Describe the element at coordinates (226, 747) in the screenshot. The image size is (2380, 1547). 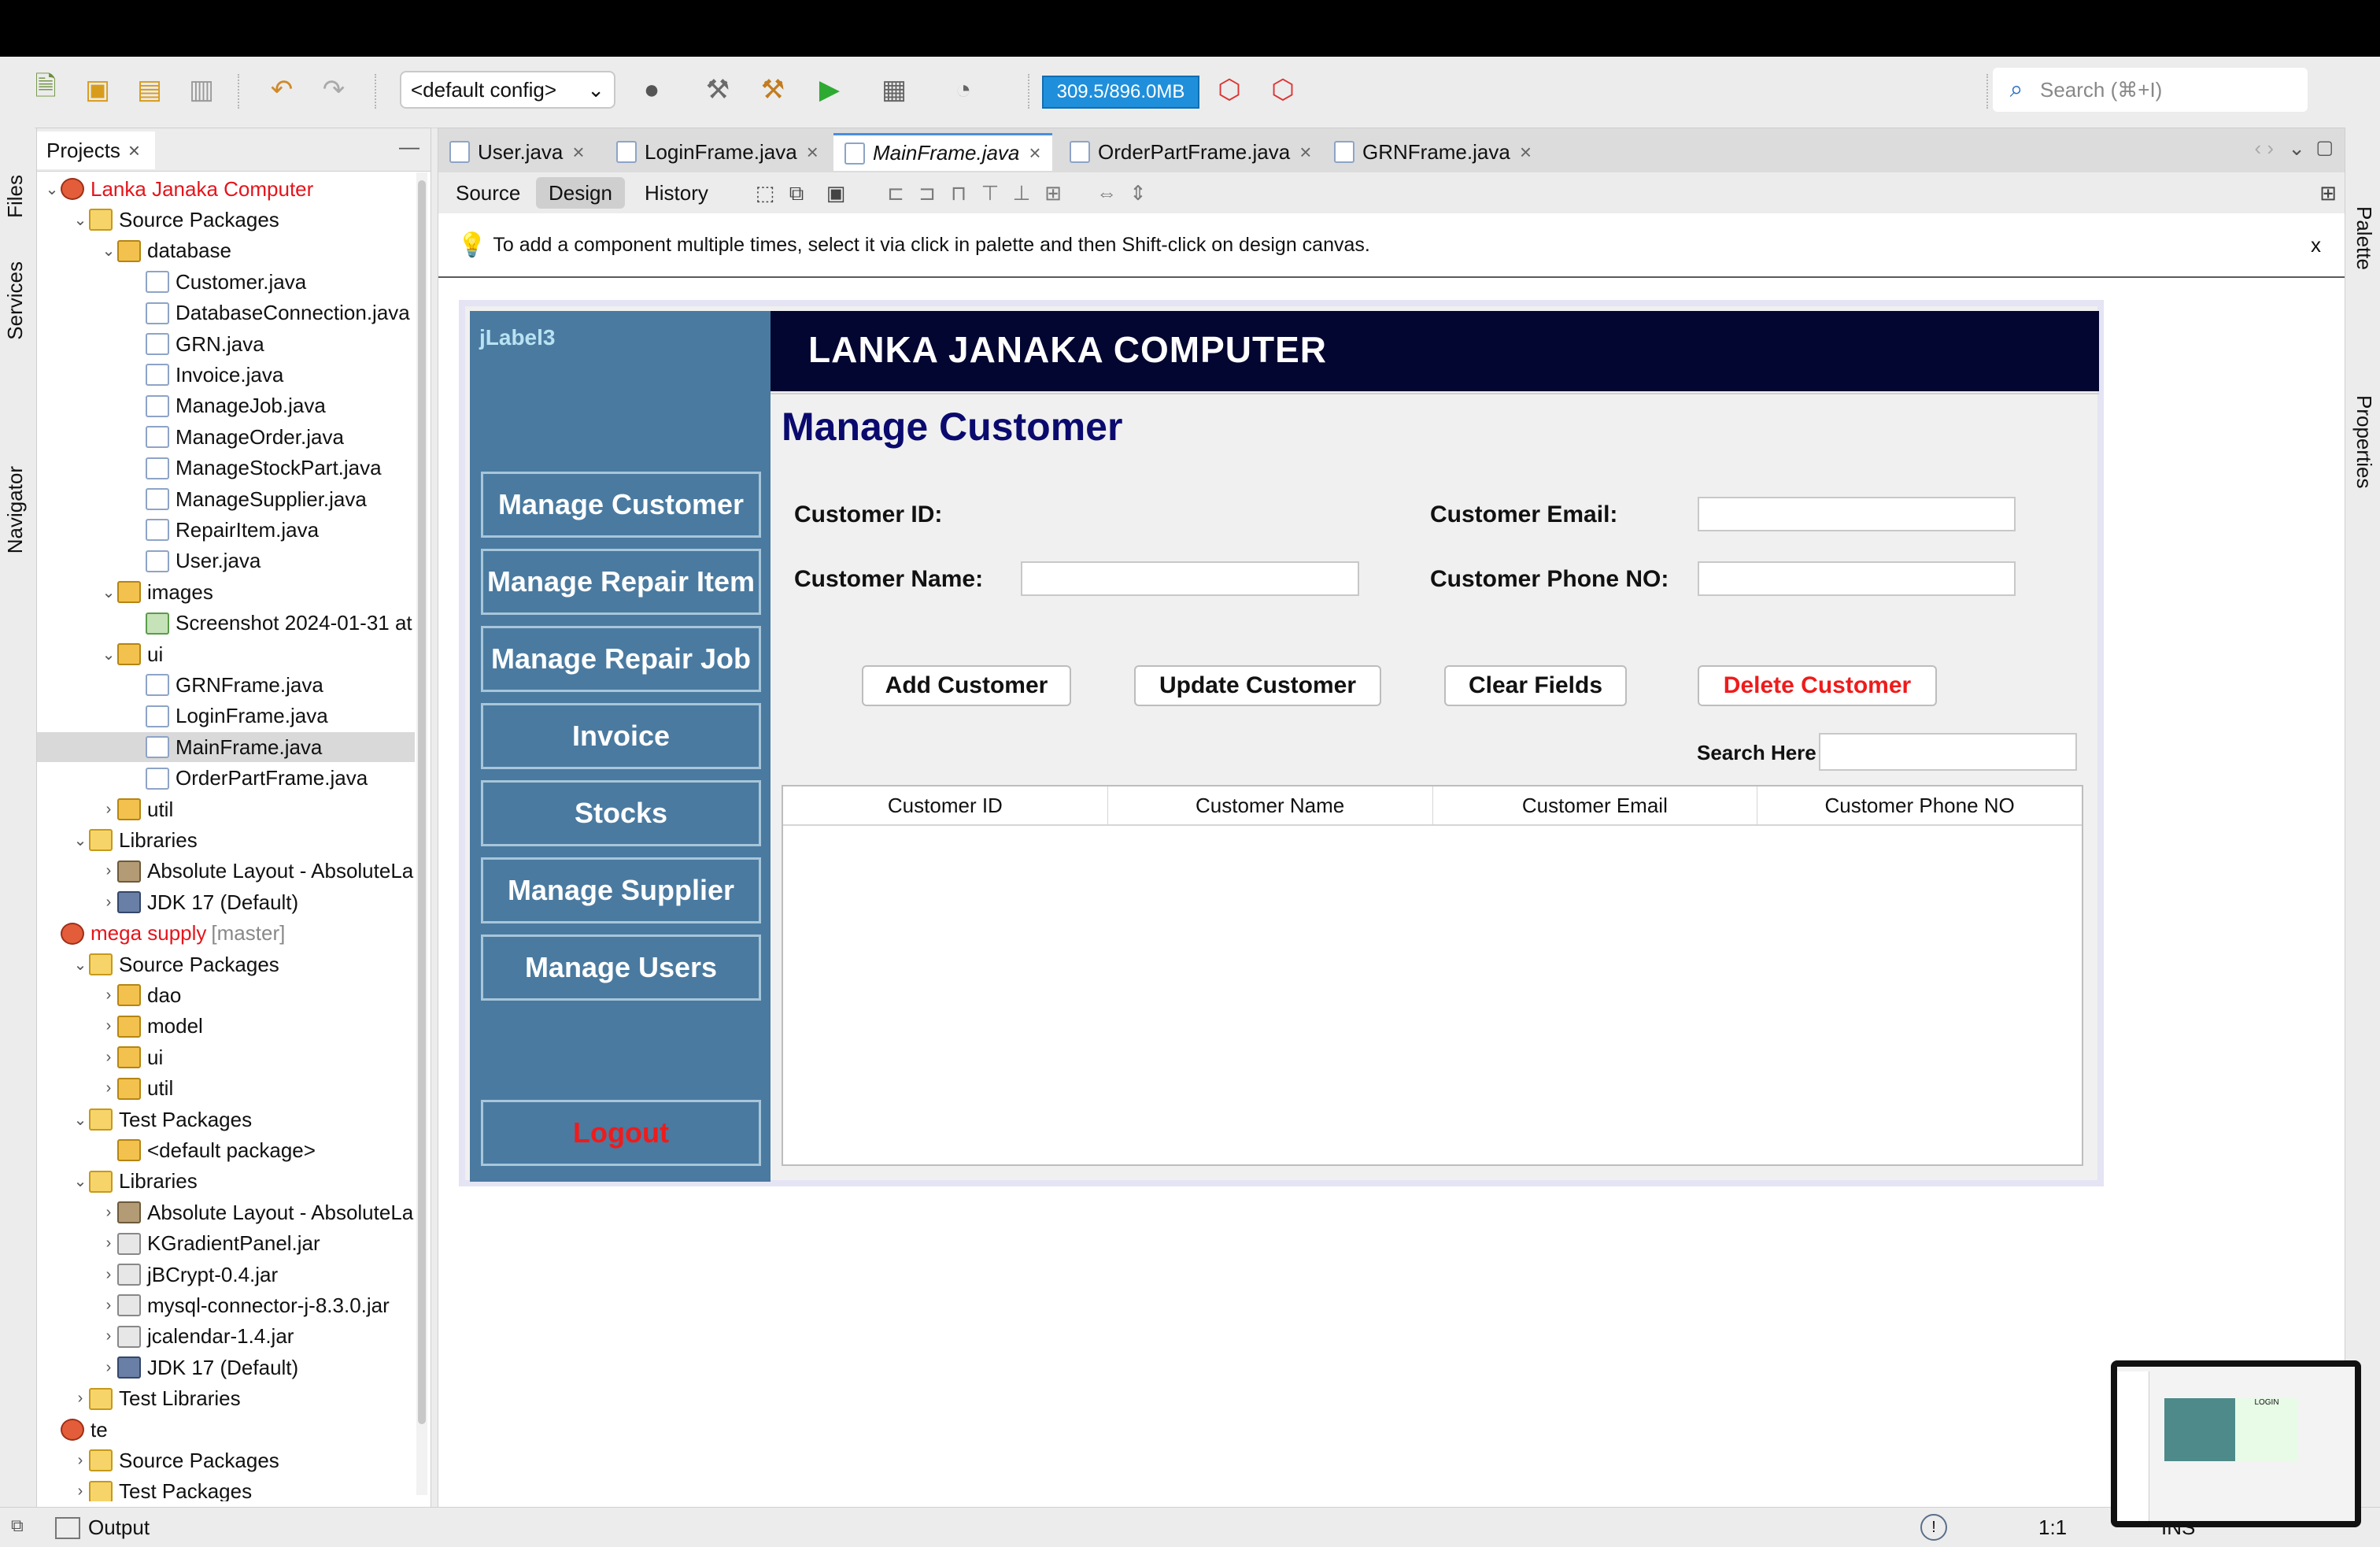
I see `tree-item: MainFrame.java` at that location.